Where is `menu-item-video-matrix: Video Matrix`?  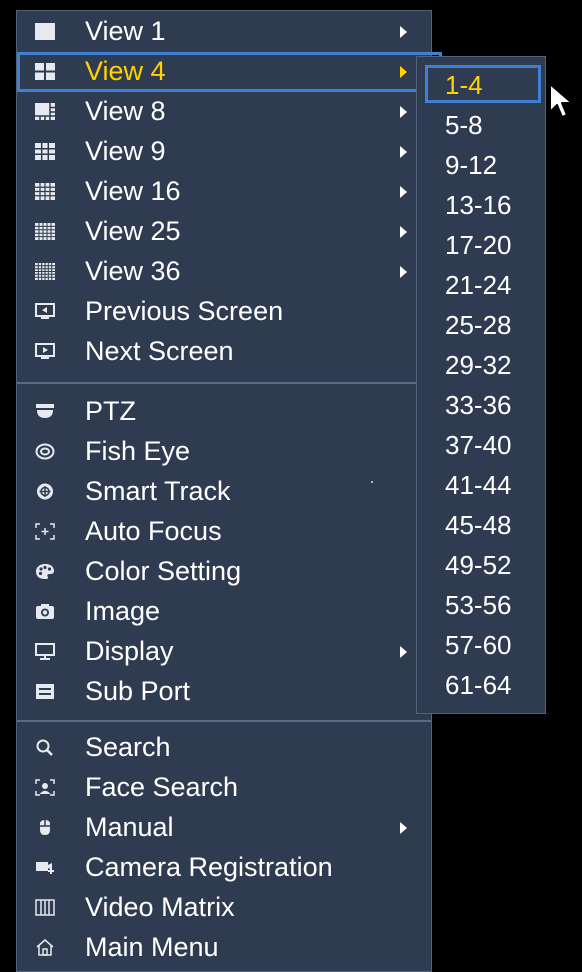 menu-item-video-matrix: Video Matrix is located at coordinates (224, 907).